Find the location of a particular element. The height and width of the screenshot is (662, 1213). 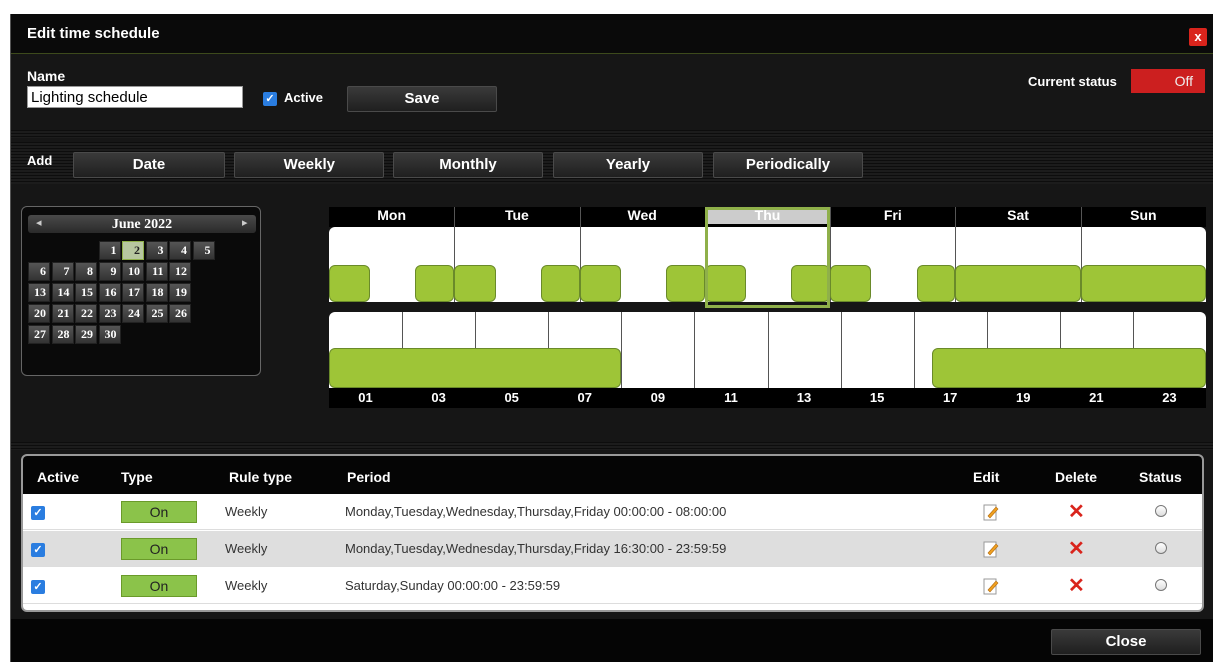

name-input is located at coordinates (135, 97).